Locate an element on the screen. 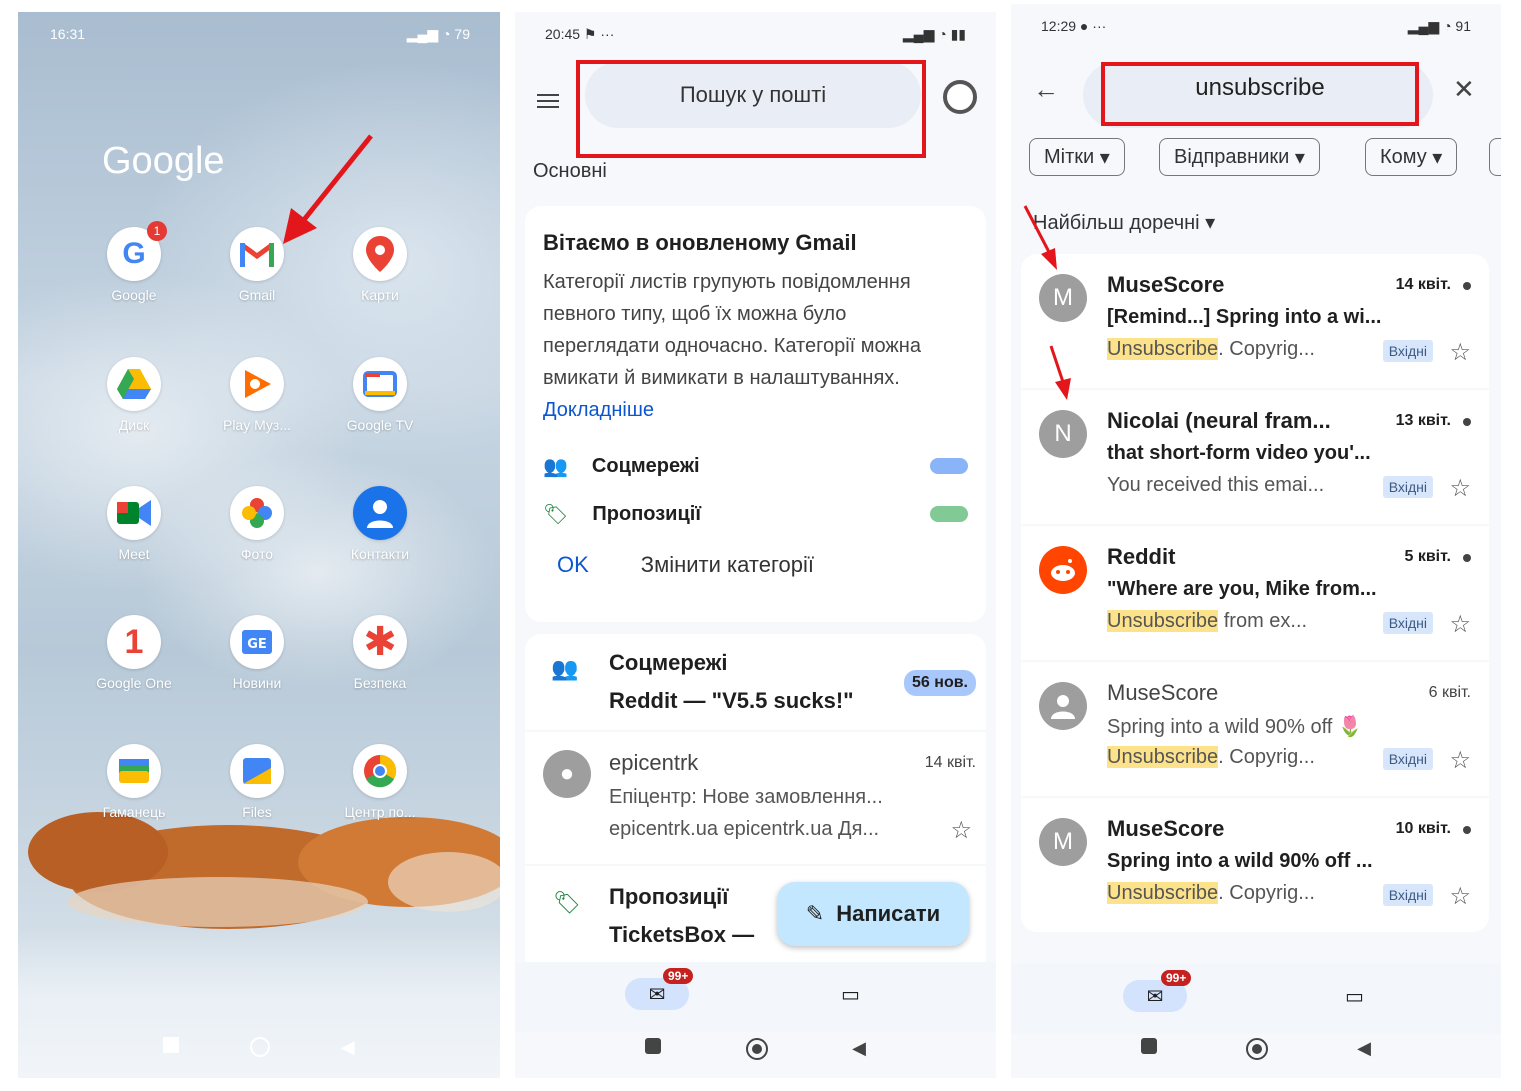 The height and width of the screenshot is (1091, 1521). compose-button: ✎ Написати is located at coordinates (873, 914).